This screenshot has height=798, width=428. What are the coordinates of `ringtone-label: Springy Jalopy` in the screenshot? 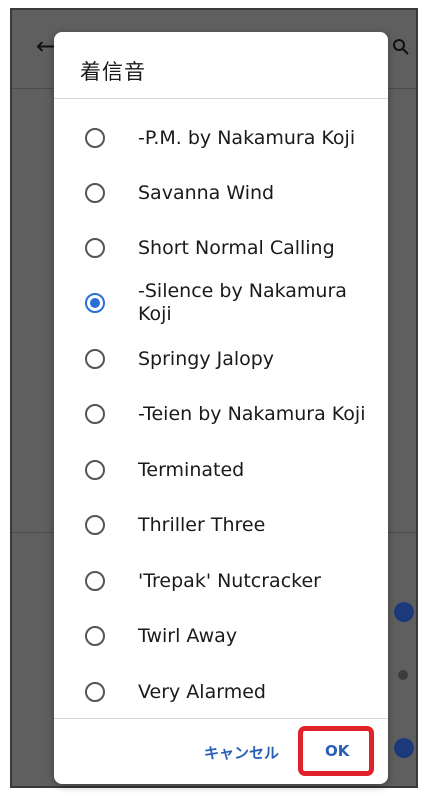 It's located at (206, 358).